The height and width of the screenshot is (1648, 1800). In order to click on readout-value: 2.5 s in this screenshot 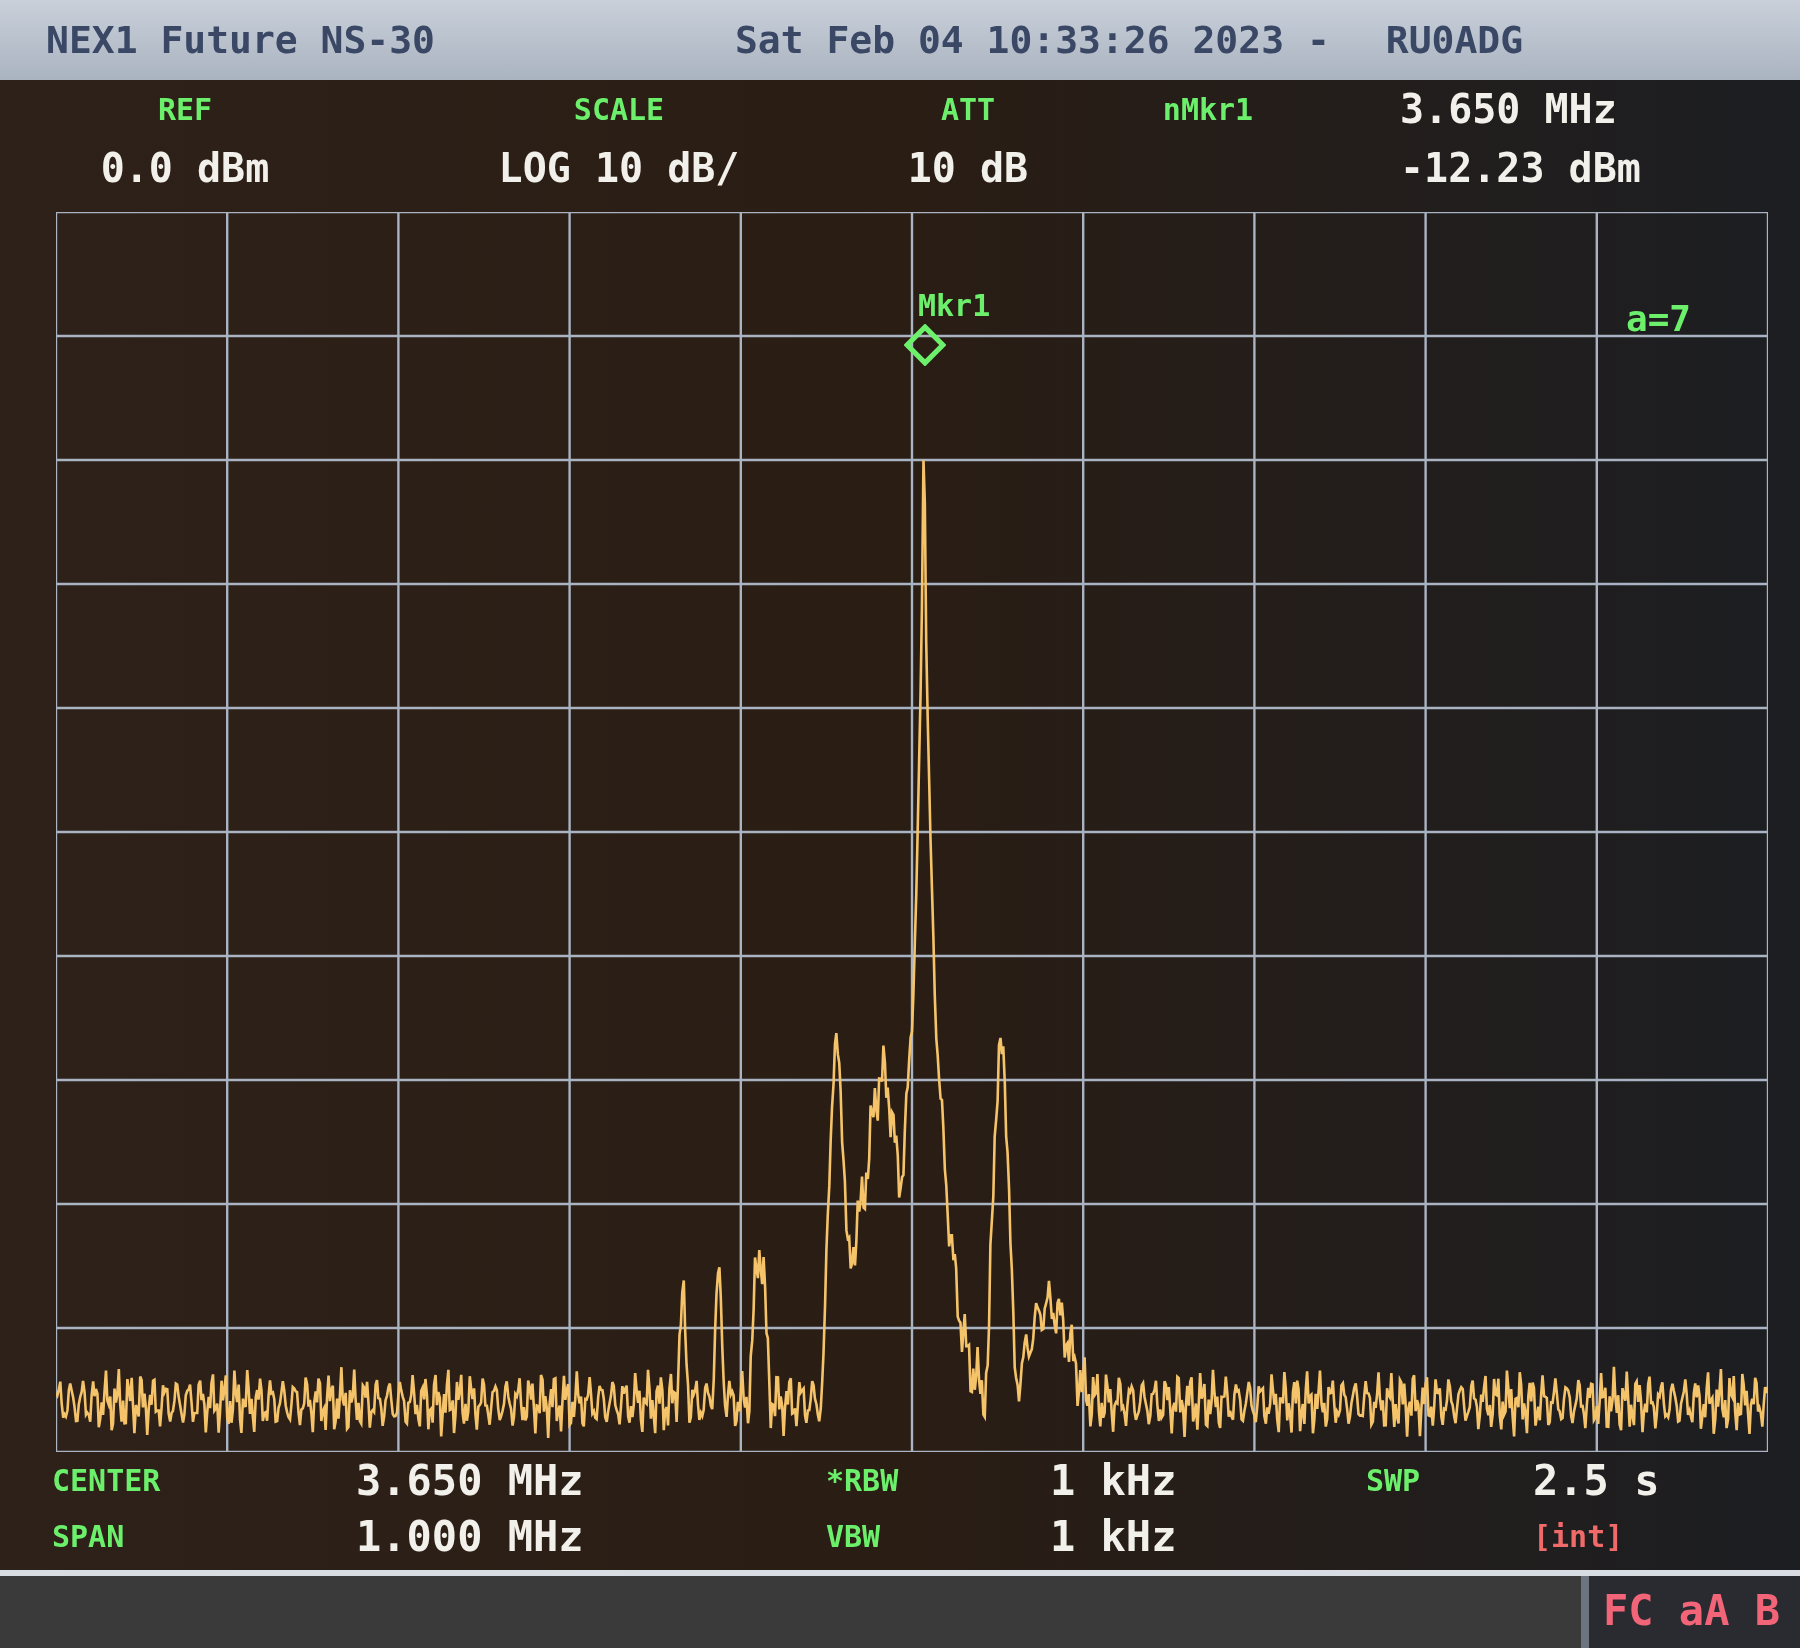, I will do `click(1597, 1480)`.